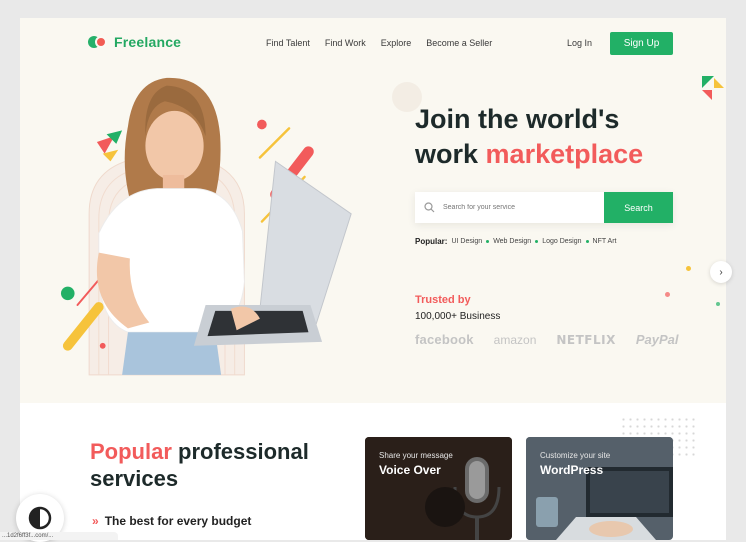  Describe the element at coordinates (98, 42) in the screenshot. I see `logo-icon` at that location.